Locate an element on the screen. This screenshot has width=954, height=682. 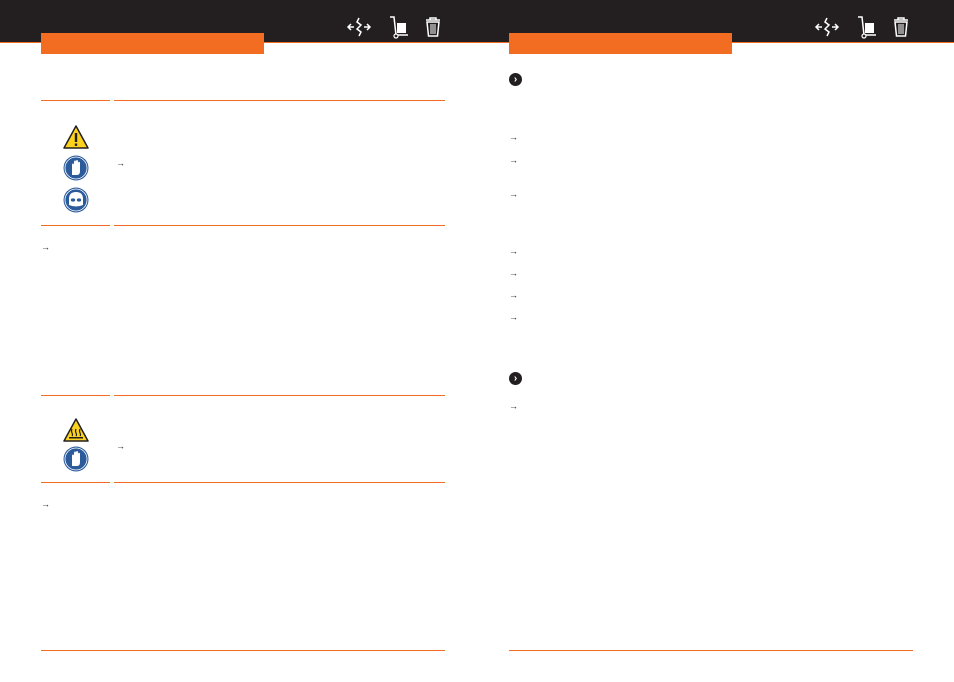
warning-block-1-bottom-rule-symbols is located at coordinates (75, 225).